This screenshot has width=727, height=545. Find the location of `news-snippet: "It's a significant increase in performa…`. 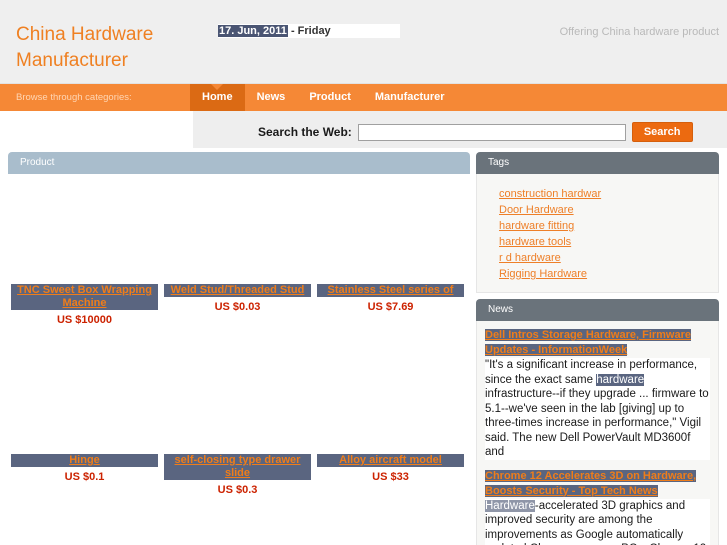

news-snippet: "It's a significant increase in performa… is located at coordinates (597, 409).